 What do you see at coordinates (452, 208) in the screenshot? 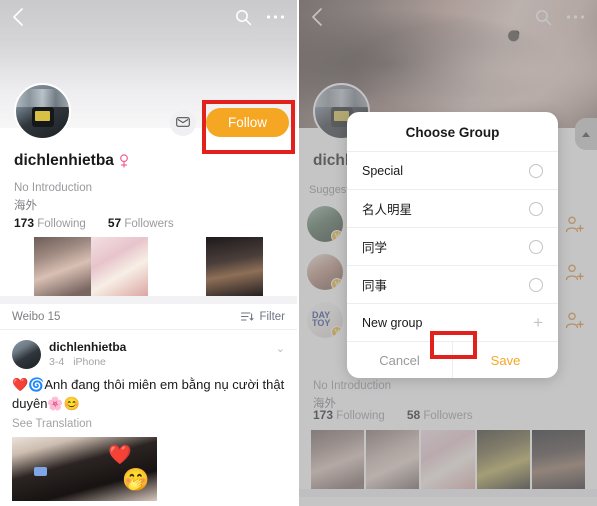
I see `group-option-celebrity: 名人明星` at bounding box center [452, 208].